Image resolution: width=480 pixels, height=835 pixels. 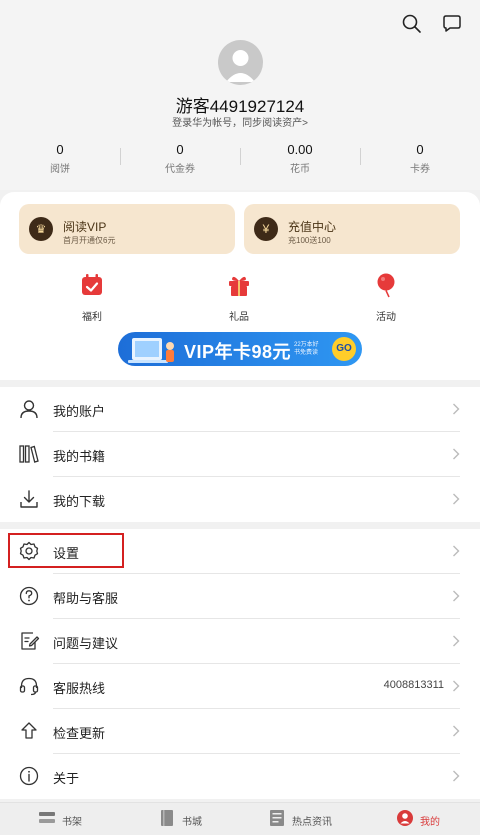 I want to click on menu-item-label: 设置, so click(x=66, y=553).